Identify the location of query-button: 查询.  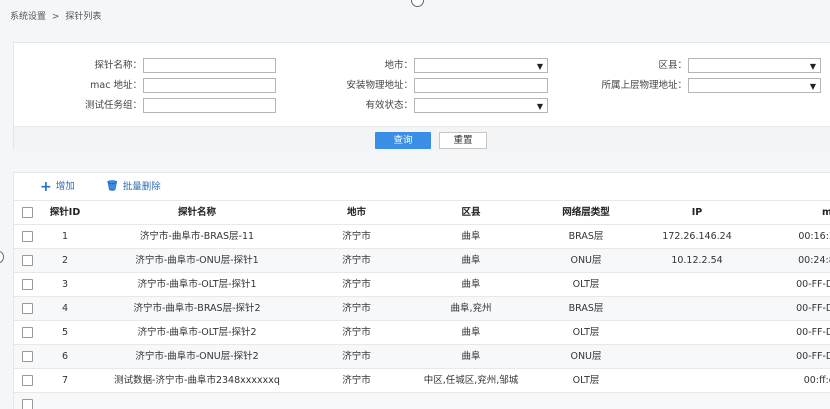
(403, 140).